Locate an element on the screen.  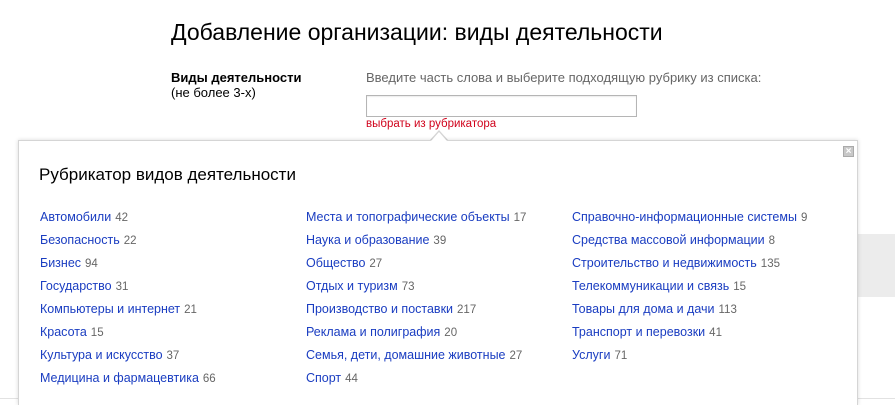
activity-label: Виды деятельности is located at coordinates (236, 77).